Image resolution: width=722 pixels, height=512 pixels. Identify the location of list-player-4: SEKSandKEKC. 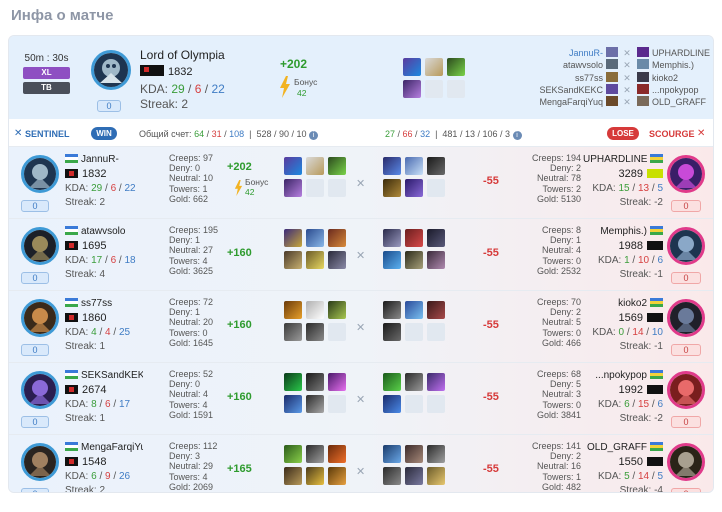
(551, 90).